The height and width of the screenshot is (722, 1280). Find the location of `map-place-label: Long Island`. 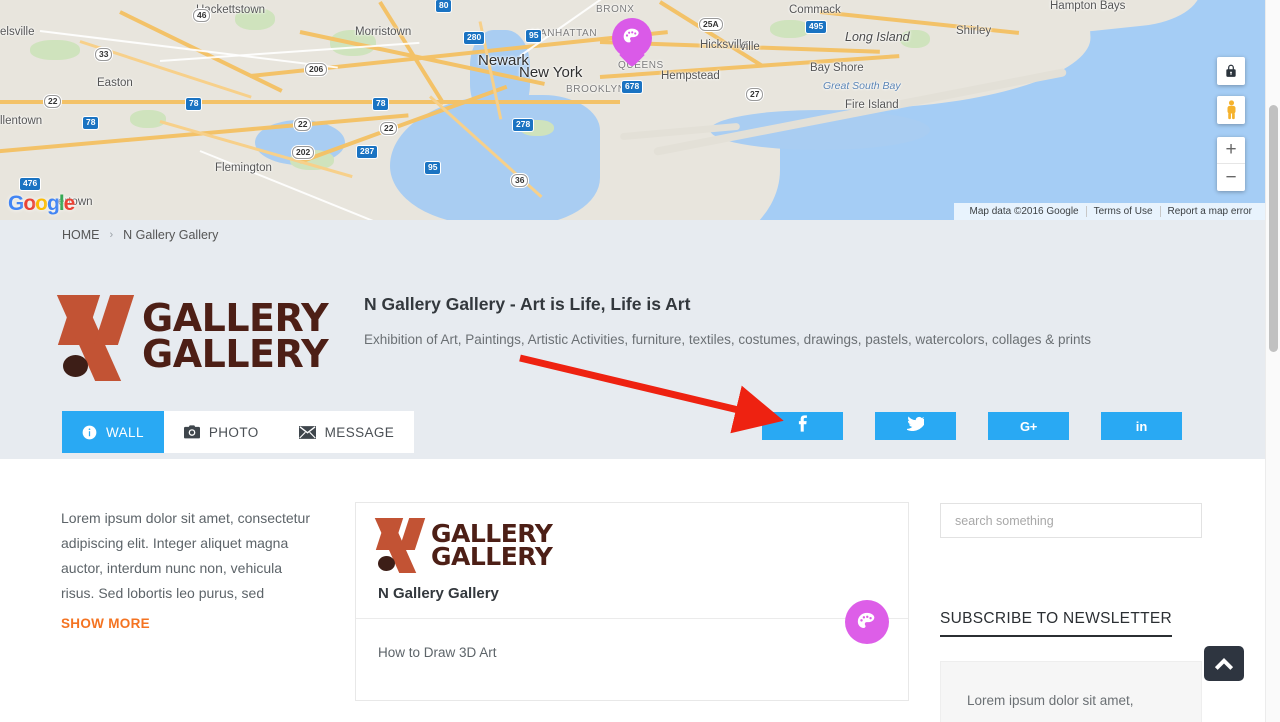

map-place-label: Long Island is located at coordinates (877, 37).